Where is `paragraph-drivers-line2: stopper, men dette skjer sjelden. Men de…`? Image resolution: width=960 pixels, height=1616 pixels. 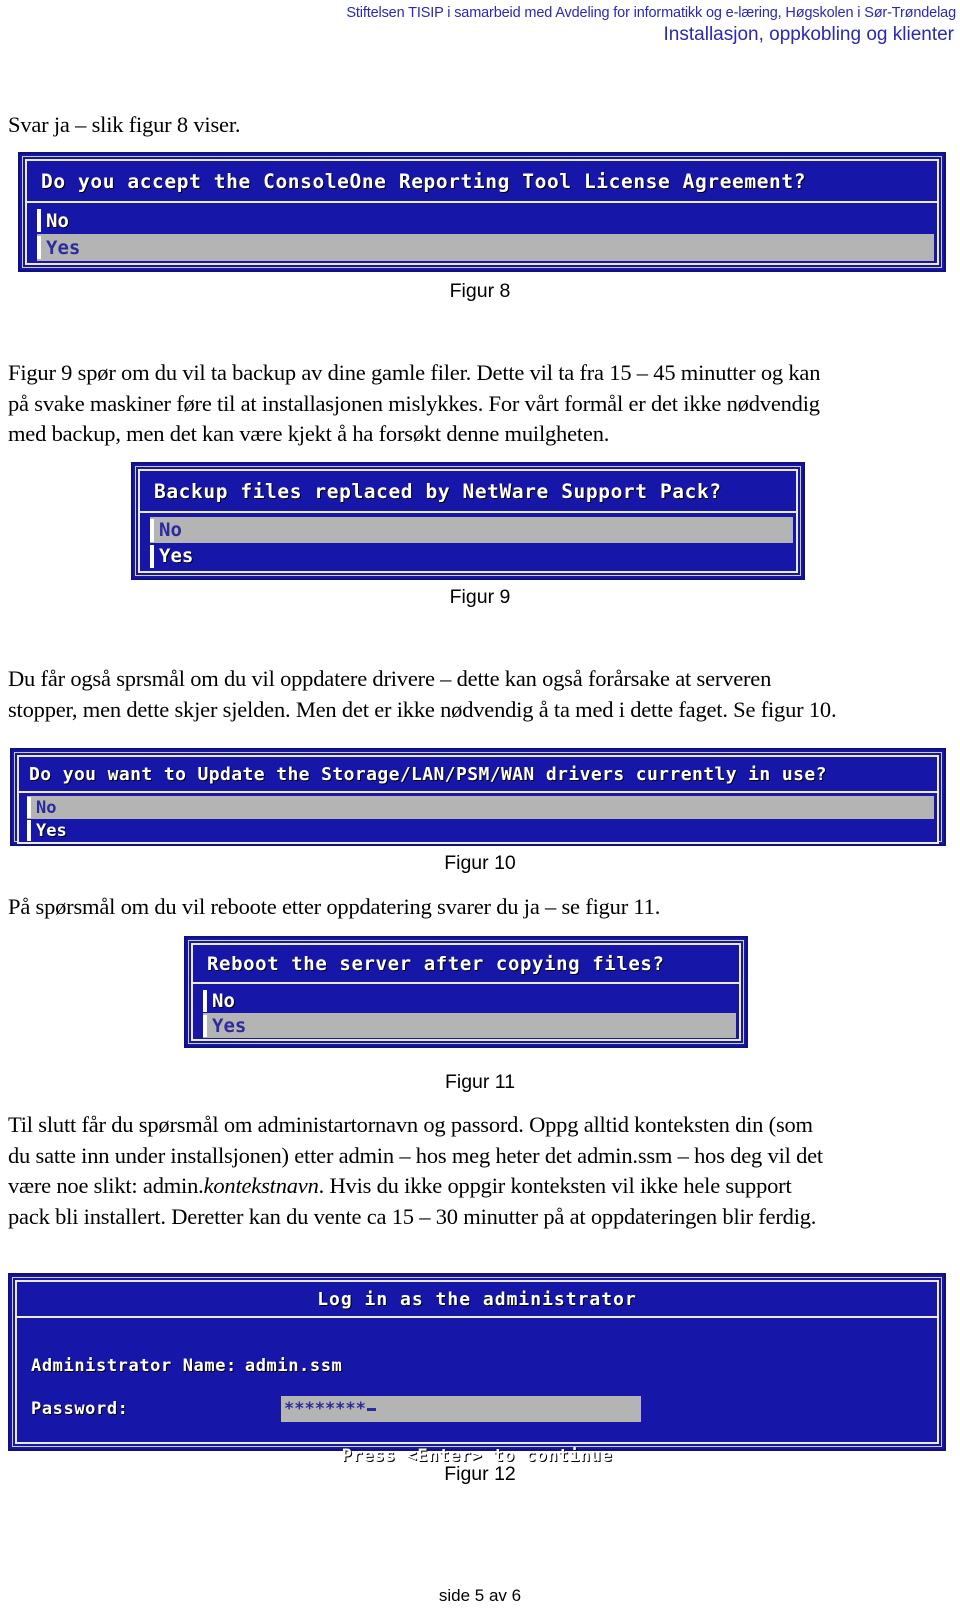
paragraph-drivers-line2: stopper, men dette skjer sjelden. Men de… is located at coordinates (422, 709).